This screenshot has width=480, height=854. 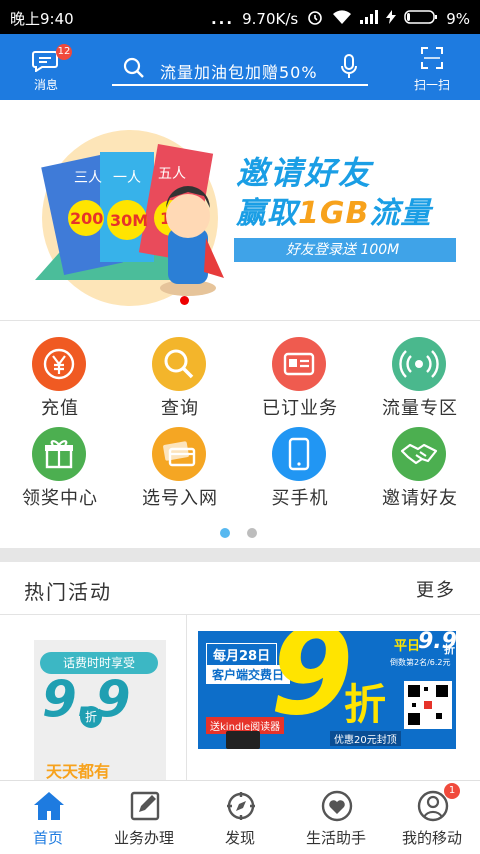 I want to click on battery-percent: 9%, so click(x=458, y=19).